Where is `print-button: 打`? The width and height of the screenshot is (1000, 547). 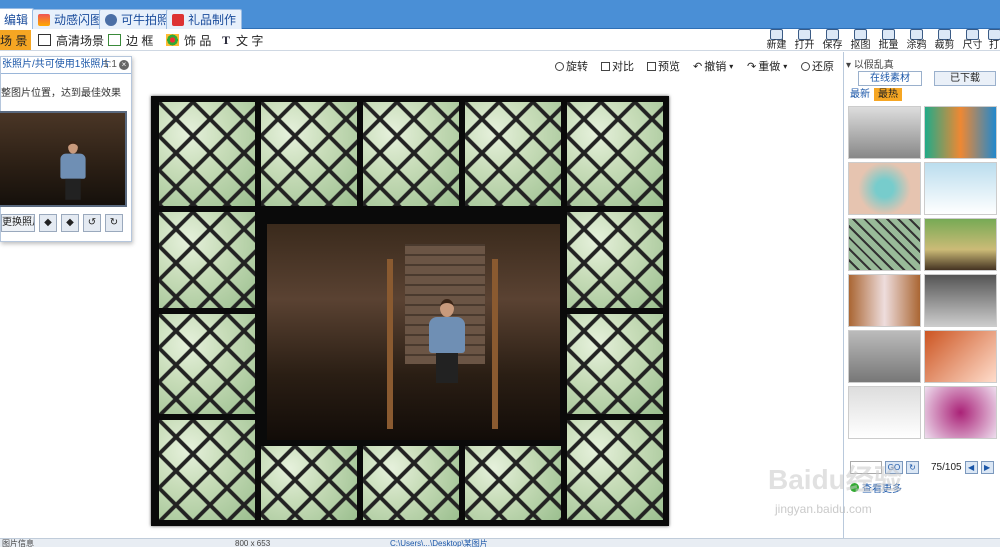
print-button: 打 is located at coordinates (993, 40).